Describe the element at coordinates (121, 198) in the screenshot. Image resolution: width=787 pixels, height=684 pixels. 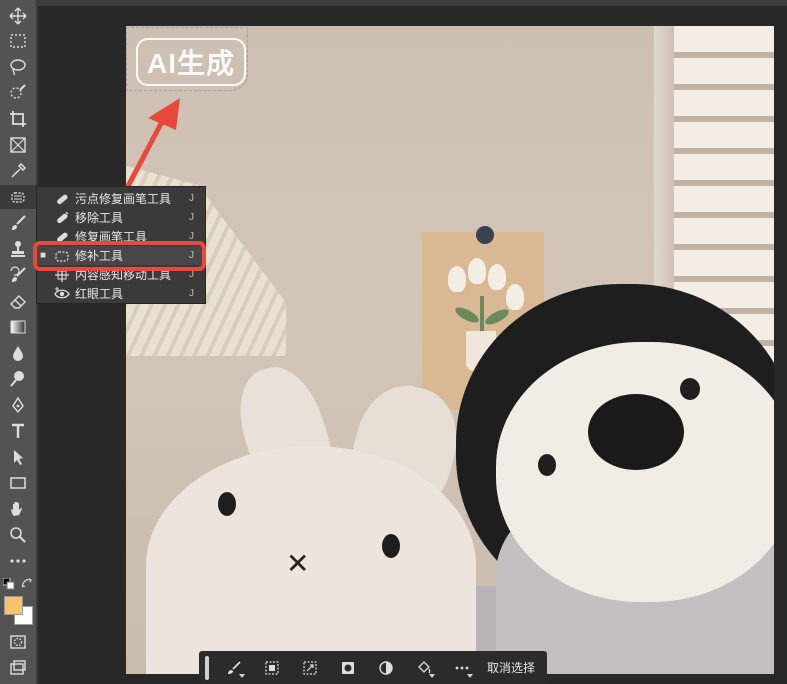
I see `flyout-item-spot-healing-brush: 污点修复画笔工具 J` at that location.